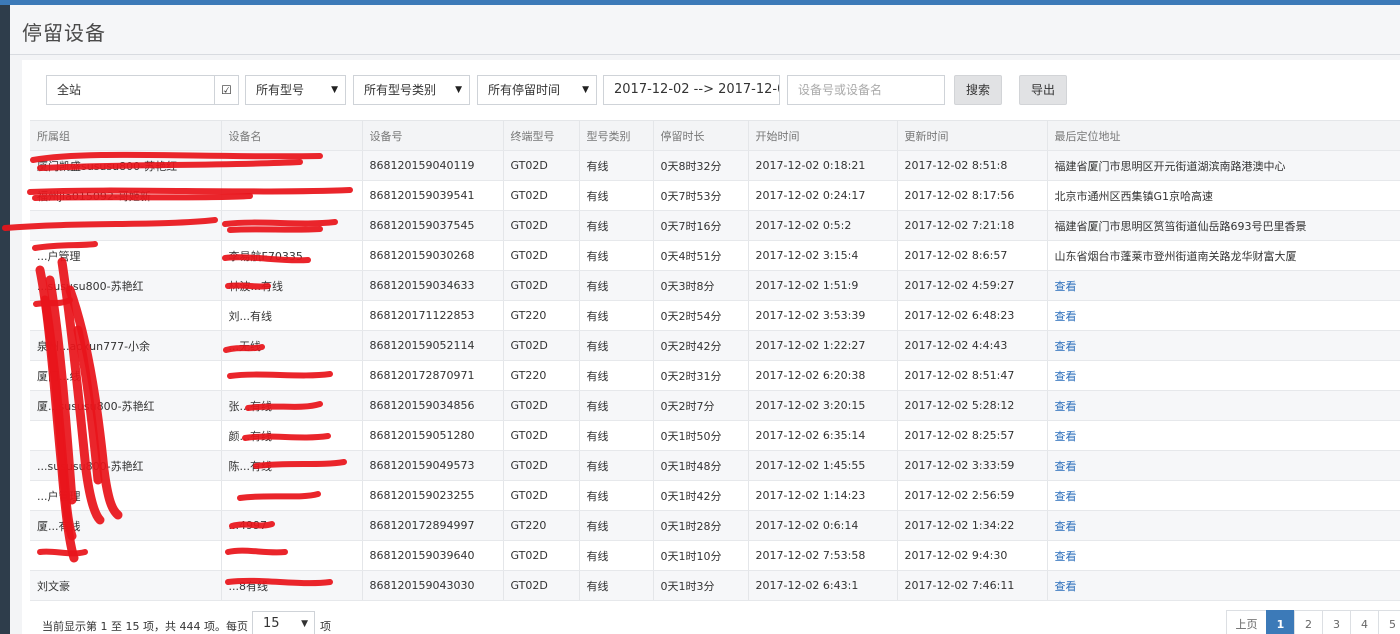 The width and height of the screenshot is (1400, 634). What do you see at coordinates (972, 135) in the screenshot?
I see `column-header: 更新时间` at bounding box center [972, 135].